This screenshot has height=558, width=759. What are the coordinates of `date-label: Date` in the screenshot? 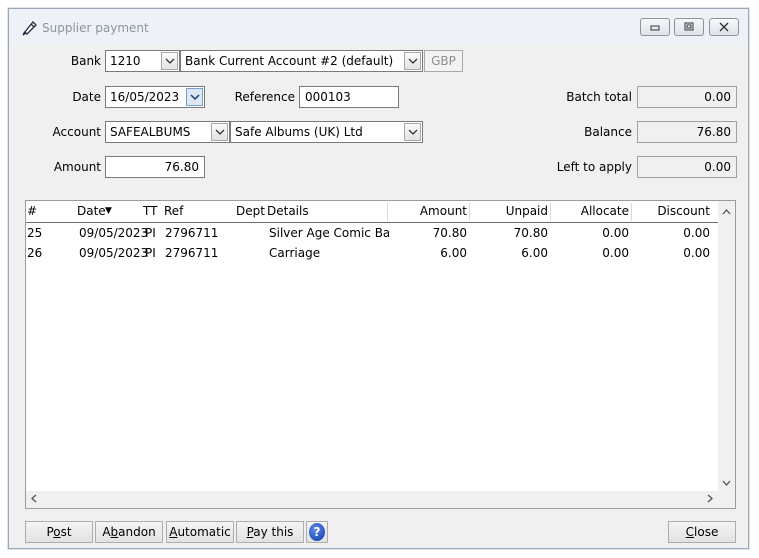 It's located at (86, 97).